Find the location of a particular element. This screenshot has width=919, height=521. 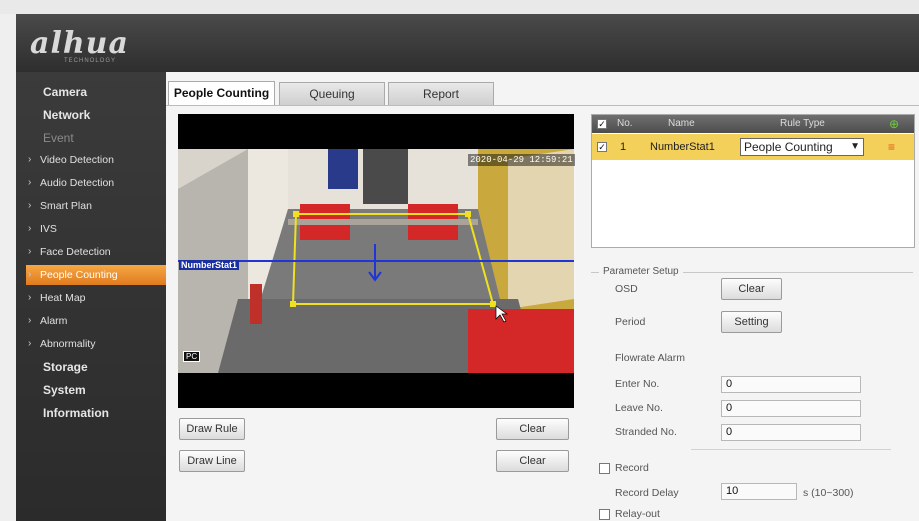

column-name: Name is located at coordinates (681, 123).